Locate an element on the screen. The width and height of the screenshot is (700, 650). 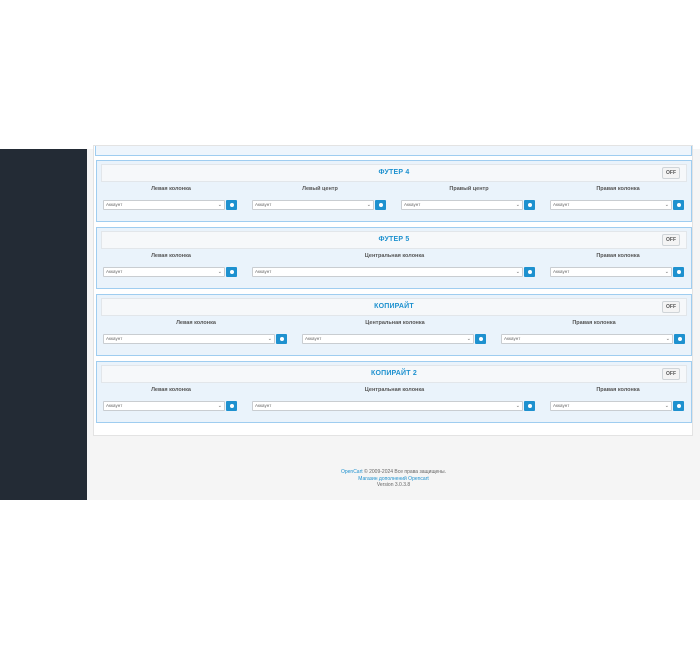
previous-section-remnant is located at coordinates (393, 151).